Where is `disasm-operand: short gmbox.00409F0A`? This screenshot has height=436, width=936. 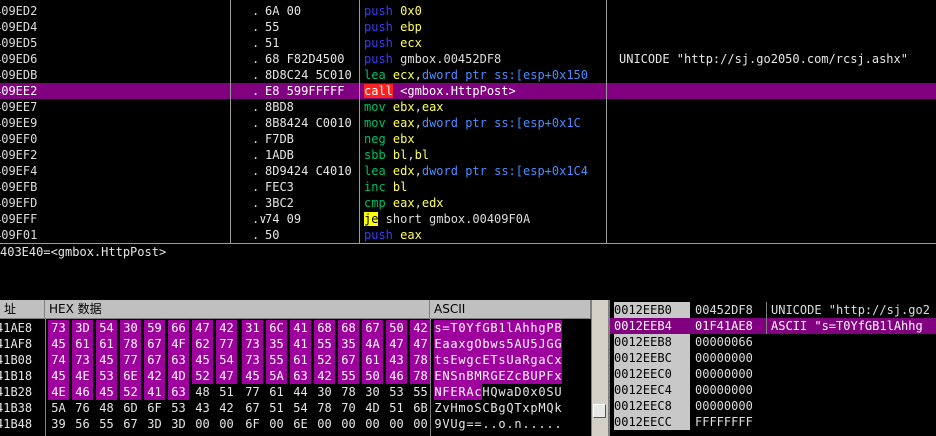
disasm-operand: short gmbox.00409F0A is located at coordinates (454, 219).